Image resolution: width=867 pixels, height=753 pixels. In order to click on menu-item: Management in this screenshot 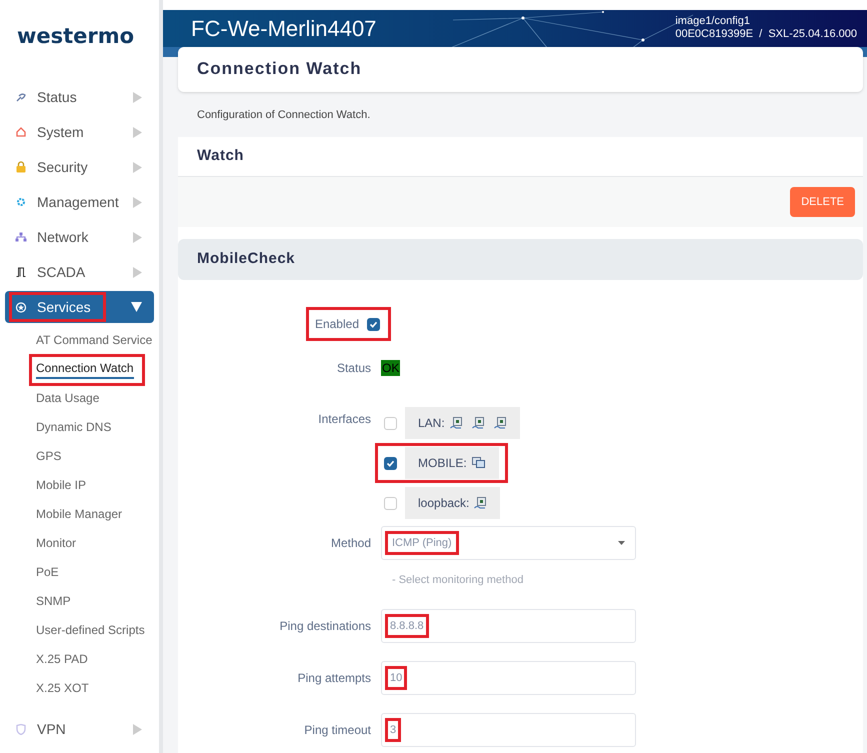, I will do `click(79, 202)`.